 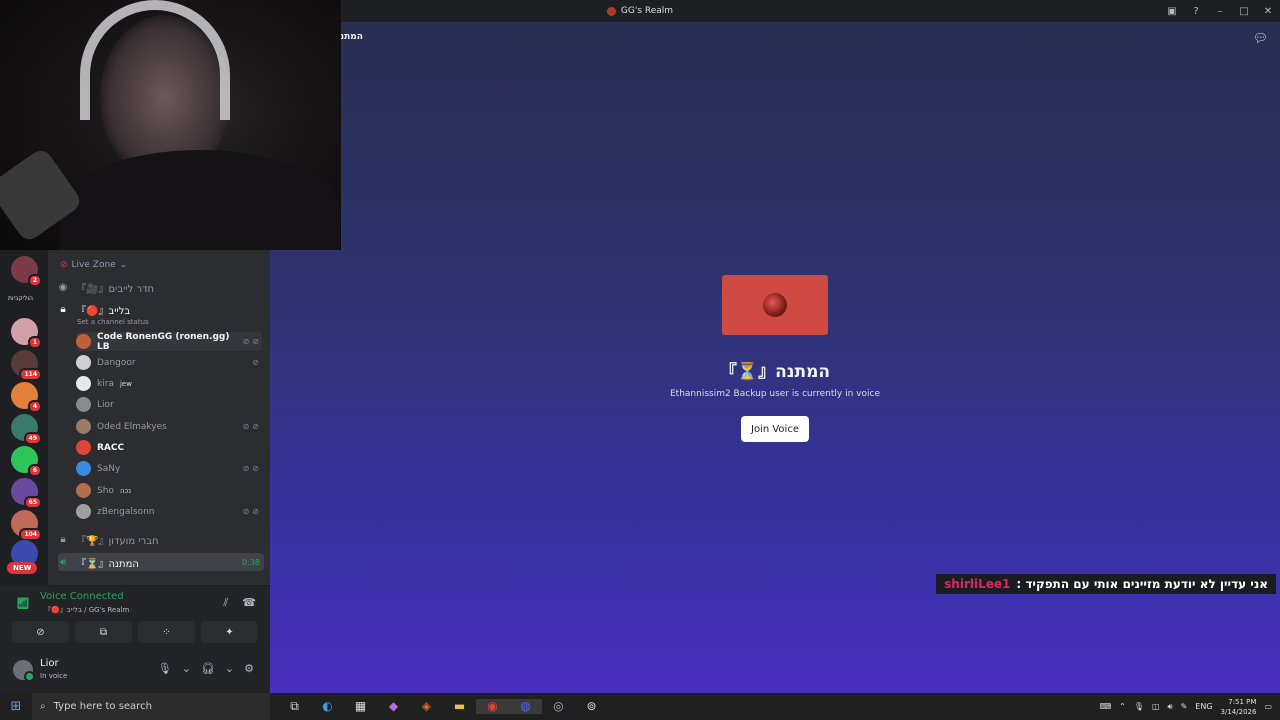 What do you see at coordinates (558, 706) in the screenshot?
I see `steam-icon: ◎` at bounding box center [558, 706].